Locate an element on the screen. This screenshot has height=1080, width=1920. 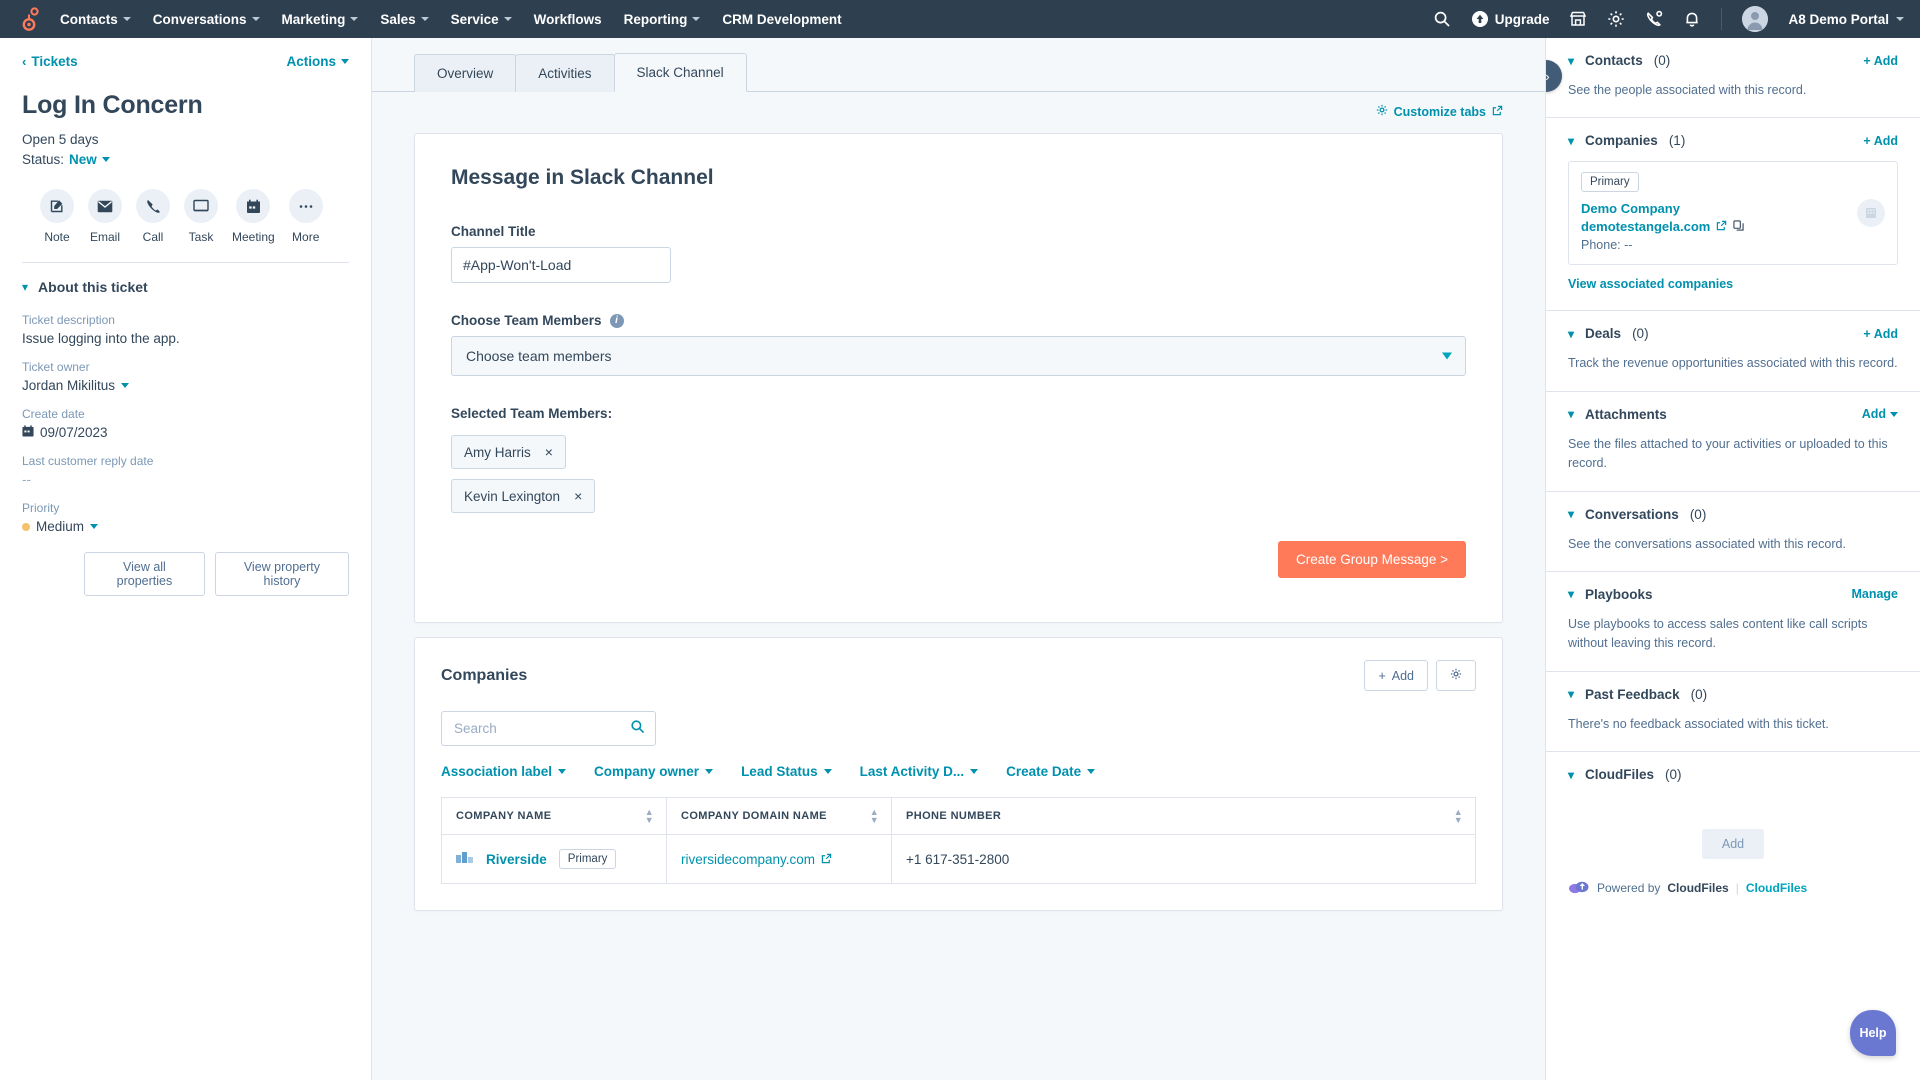
tab-slack-channel: Slack Channel is located at coordinates (680, 72).